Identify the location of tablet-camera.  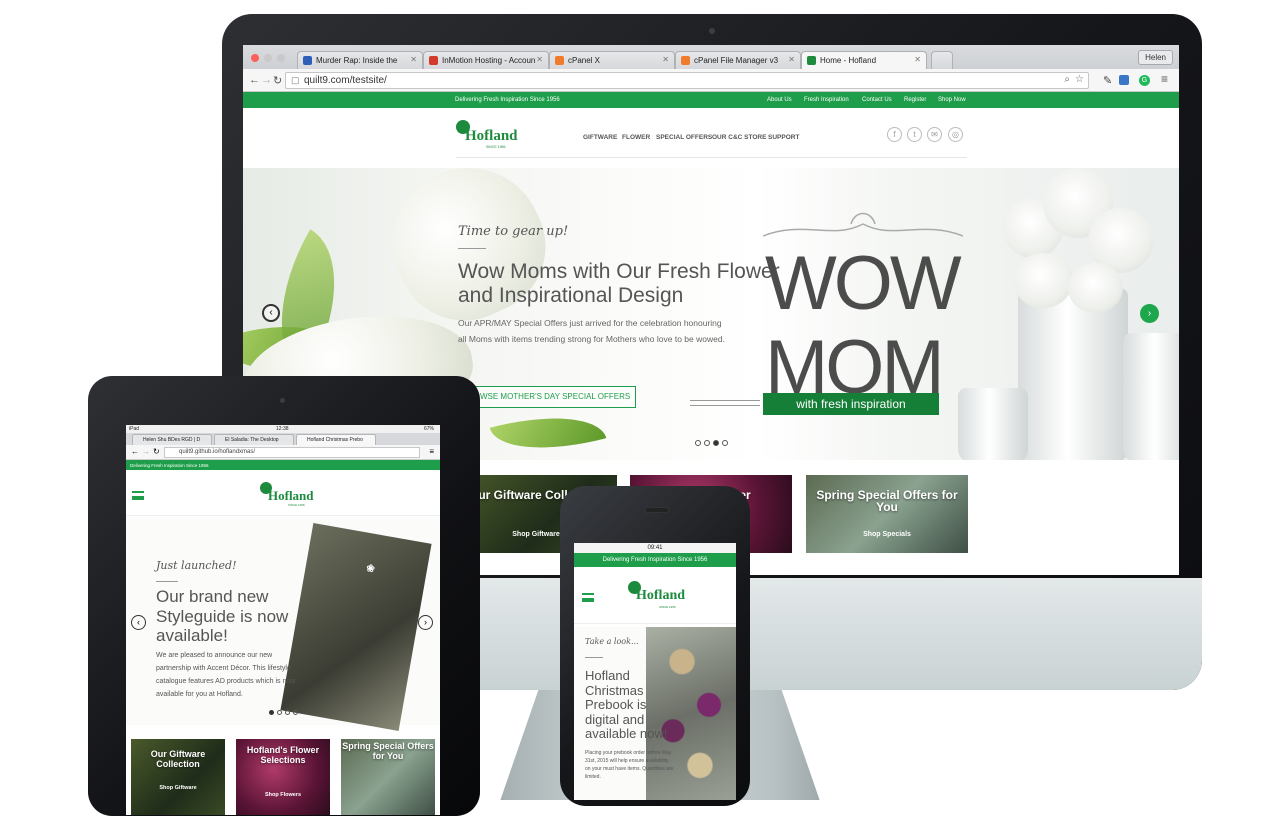
(282, 400).